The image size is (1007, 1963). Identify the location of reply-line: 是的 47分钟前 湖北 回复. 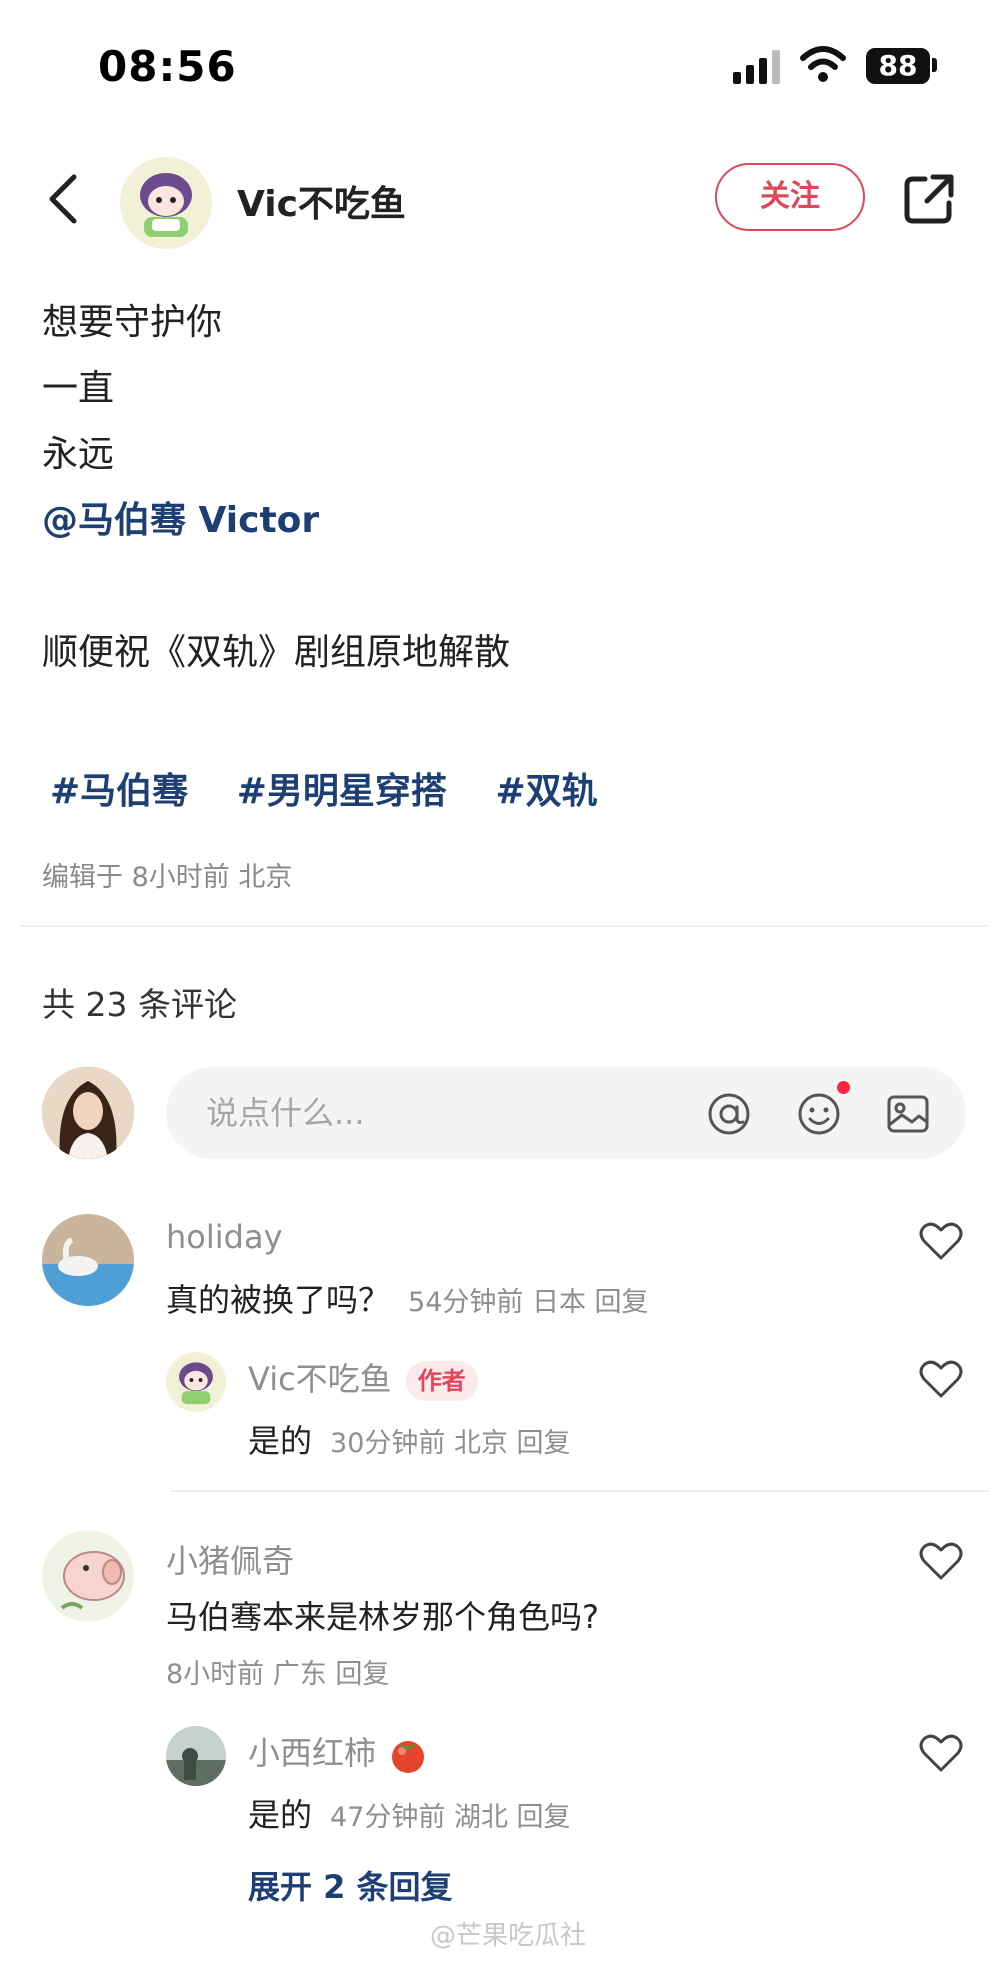
(409, 1813).